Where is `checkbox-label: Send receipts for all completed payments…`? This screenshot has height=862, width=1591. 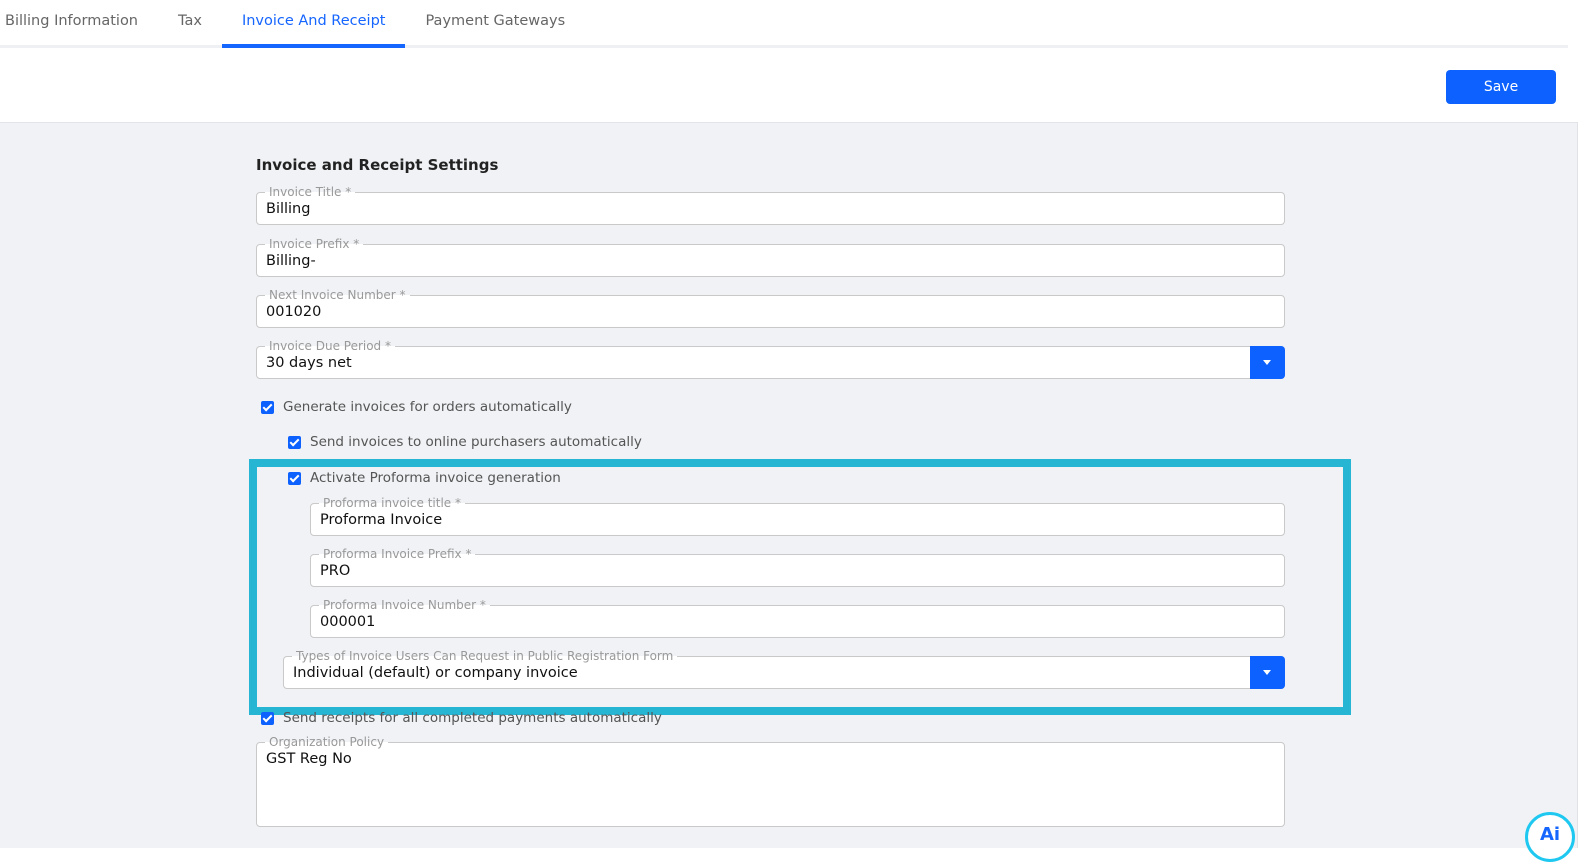
checkbox-label: Send receipts for all completed payments… is located at coordinates (472, 718).